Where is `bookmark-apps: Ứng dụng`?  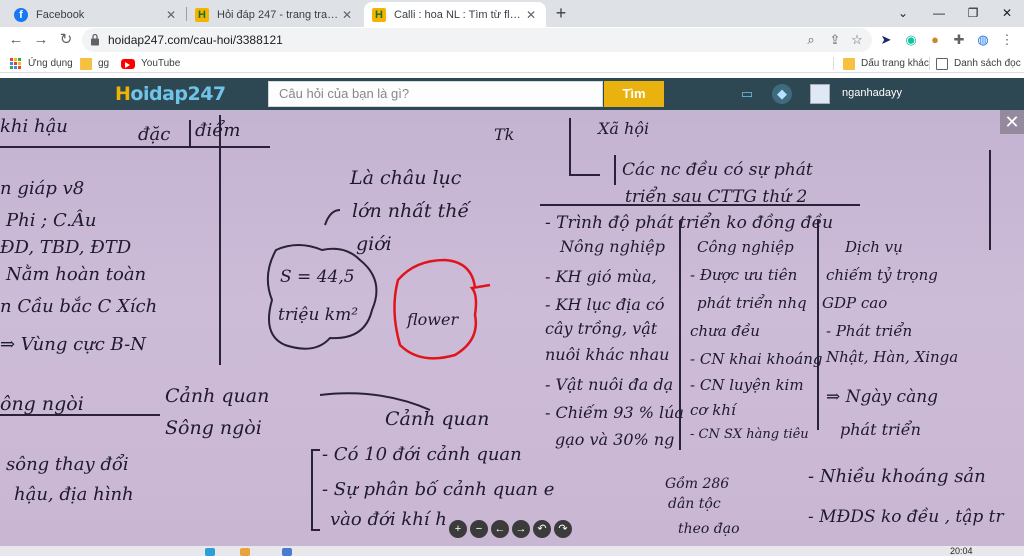
bookmark-apps: Ứng dụng is located at coordinates (41, 63).